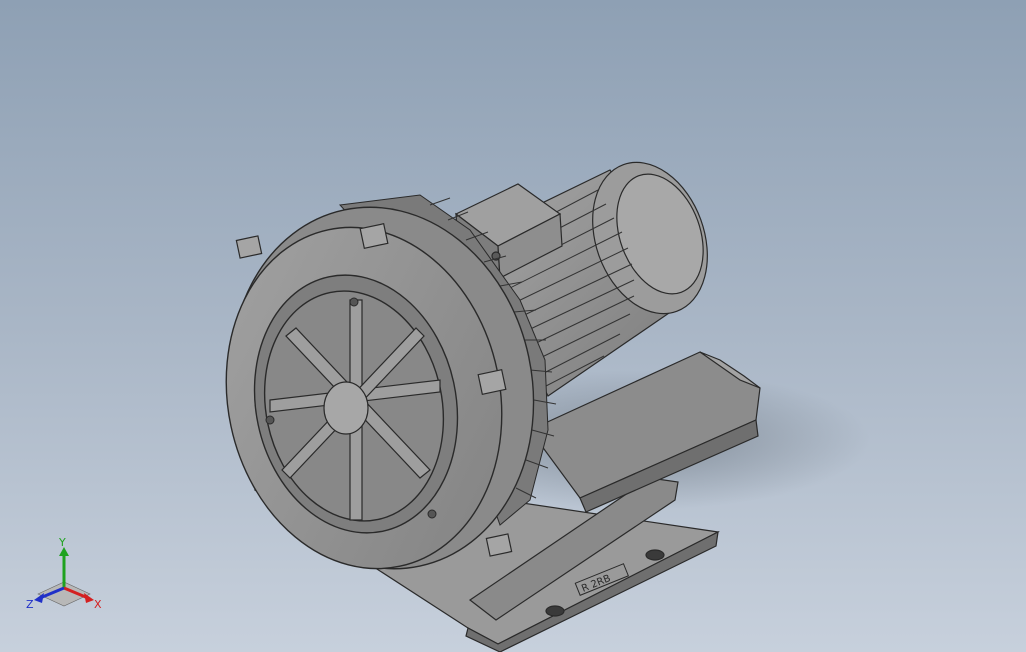  I want to click on z-axis-label: Z, so click(30, 604).